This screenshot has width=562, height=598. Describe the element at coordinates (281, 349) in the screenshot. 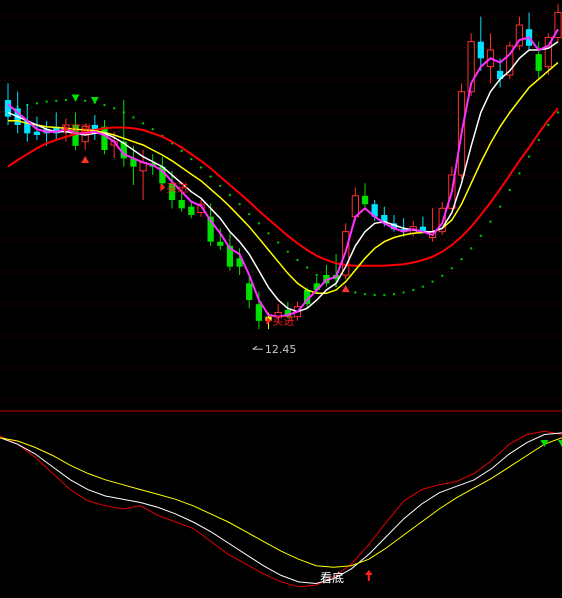

I see `low-price-label: 12.45` at that location.